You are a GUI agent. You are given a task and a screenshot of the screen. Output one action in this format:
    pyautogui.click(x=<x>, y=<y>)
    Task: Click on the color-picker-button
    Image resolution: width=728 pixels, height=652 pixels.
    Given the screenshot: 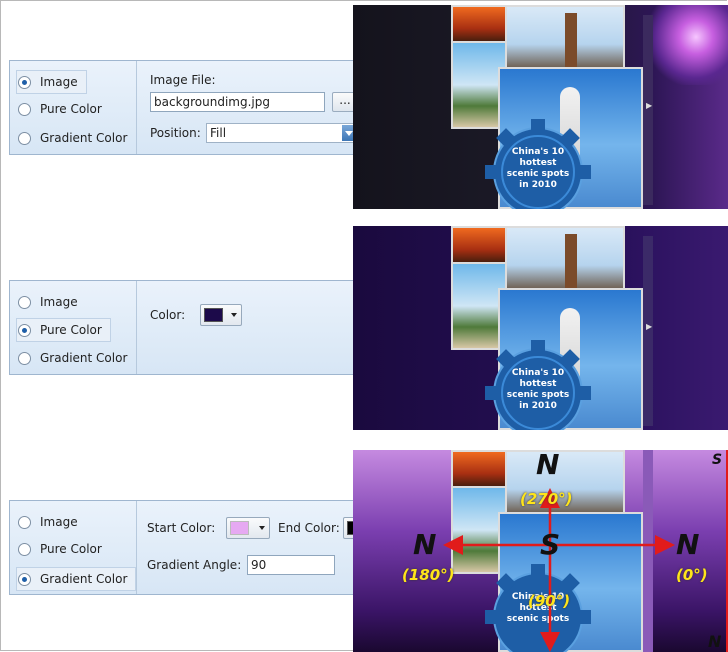 What is the action you would take?
    pyautogui.click(x=221, y=315)
    